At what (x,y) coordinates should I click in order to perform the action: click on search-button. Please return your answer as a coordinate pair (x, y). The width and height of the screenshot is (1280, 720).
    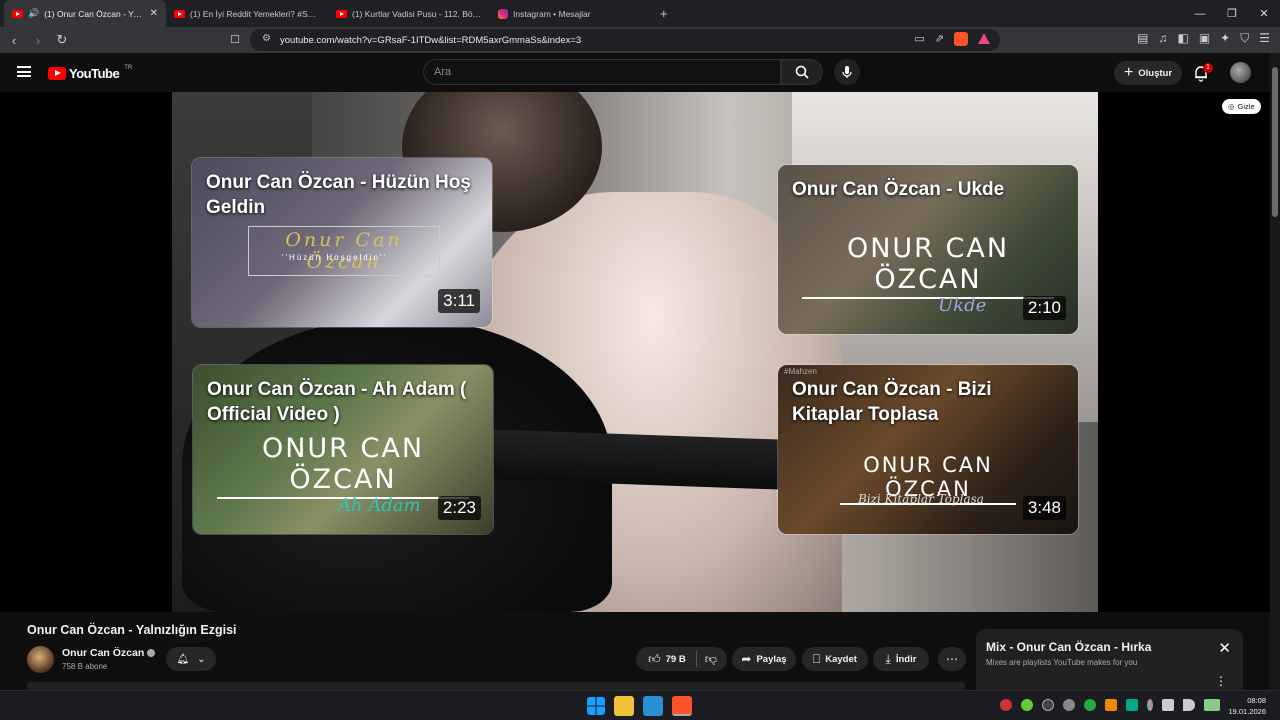
    Looking at the image, I should click on (802, 72).